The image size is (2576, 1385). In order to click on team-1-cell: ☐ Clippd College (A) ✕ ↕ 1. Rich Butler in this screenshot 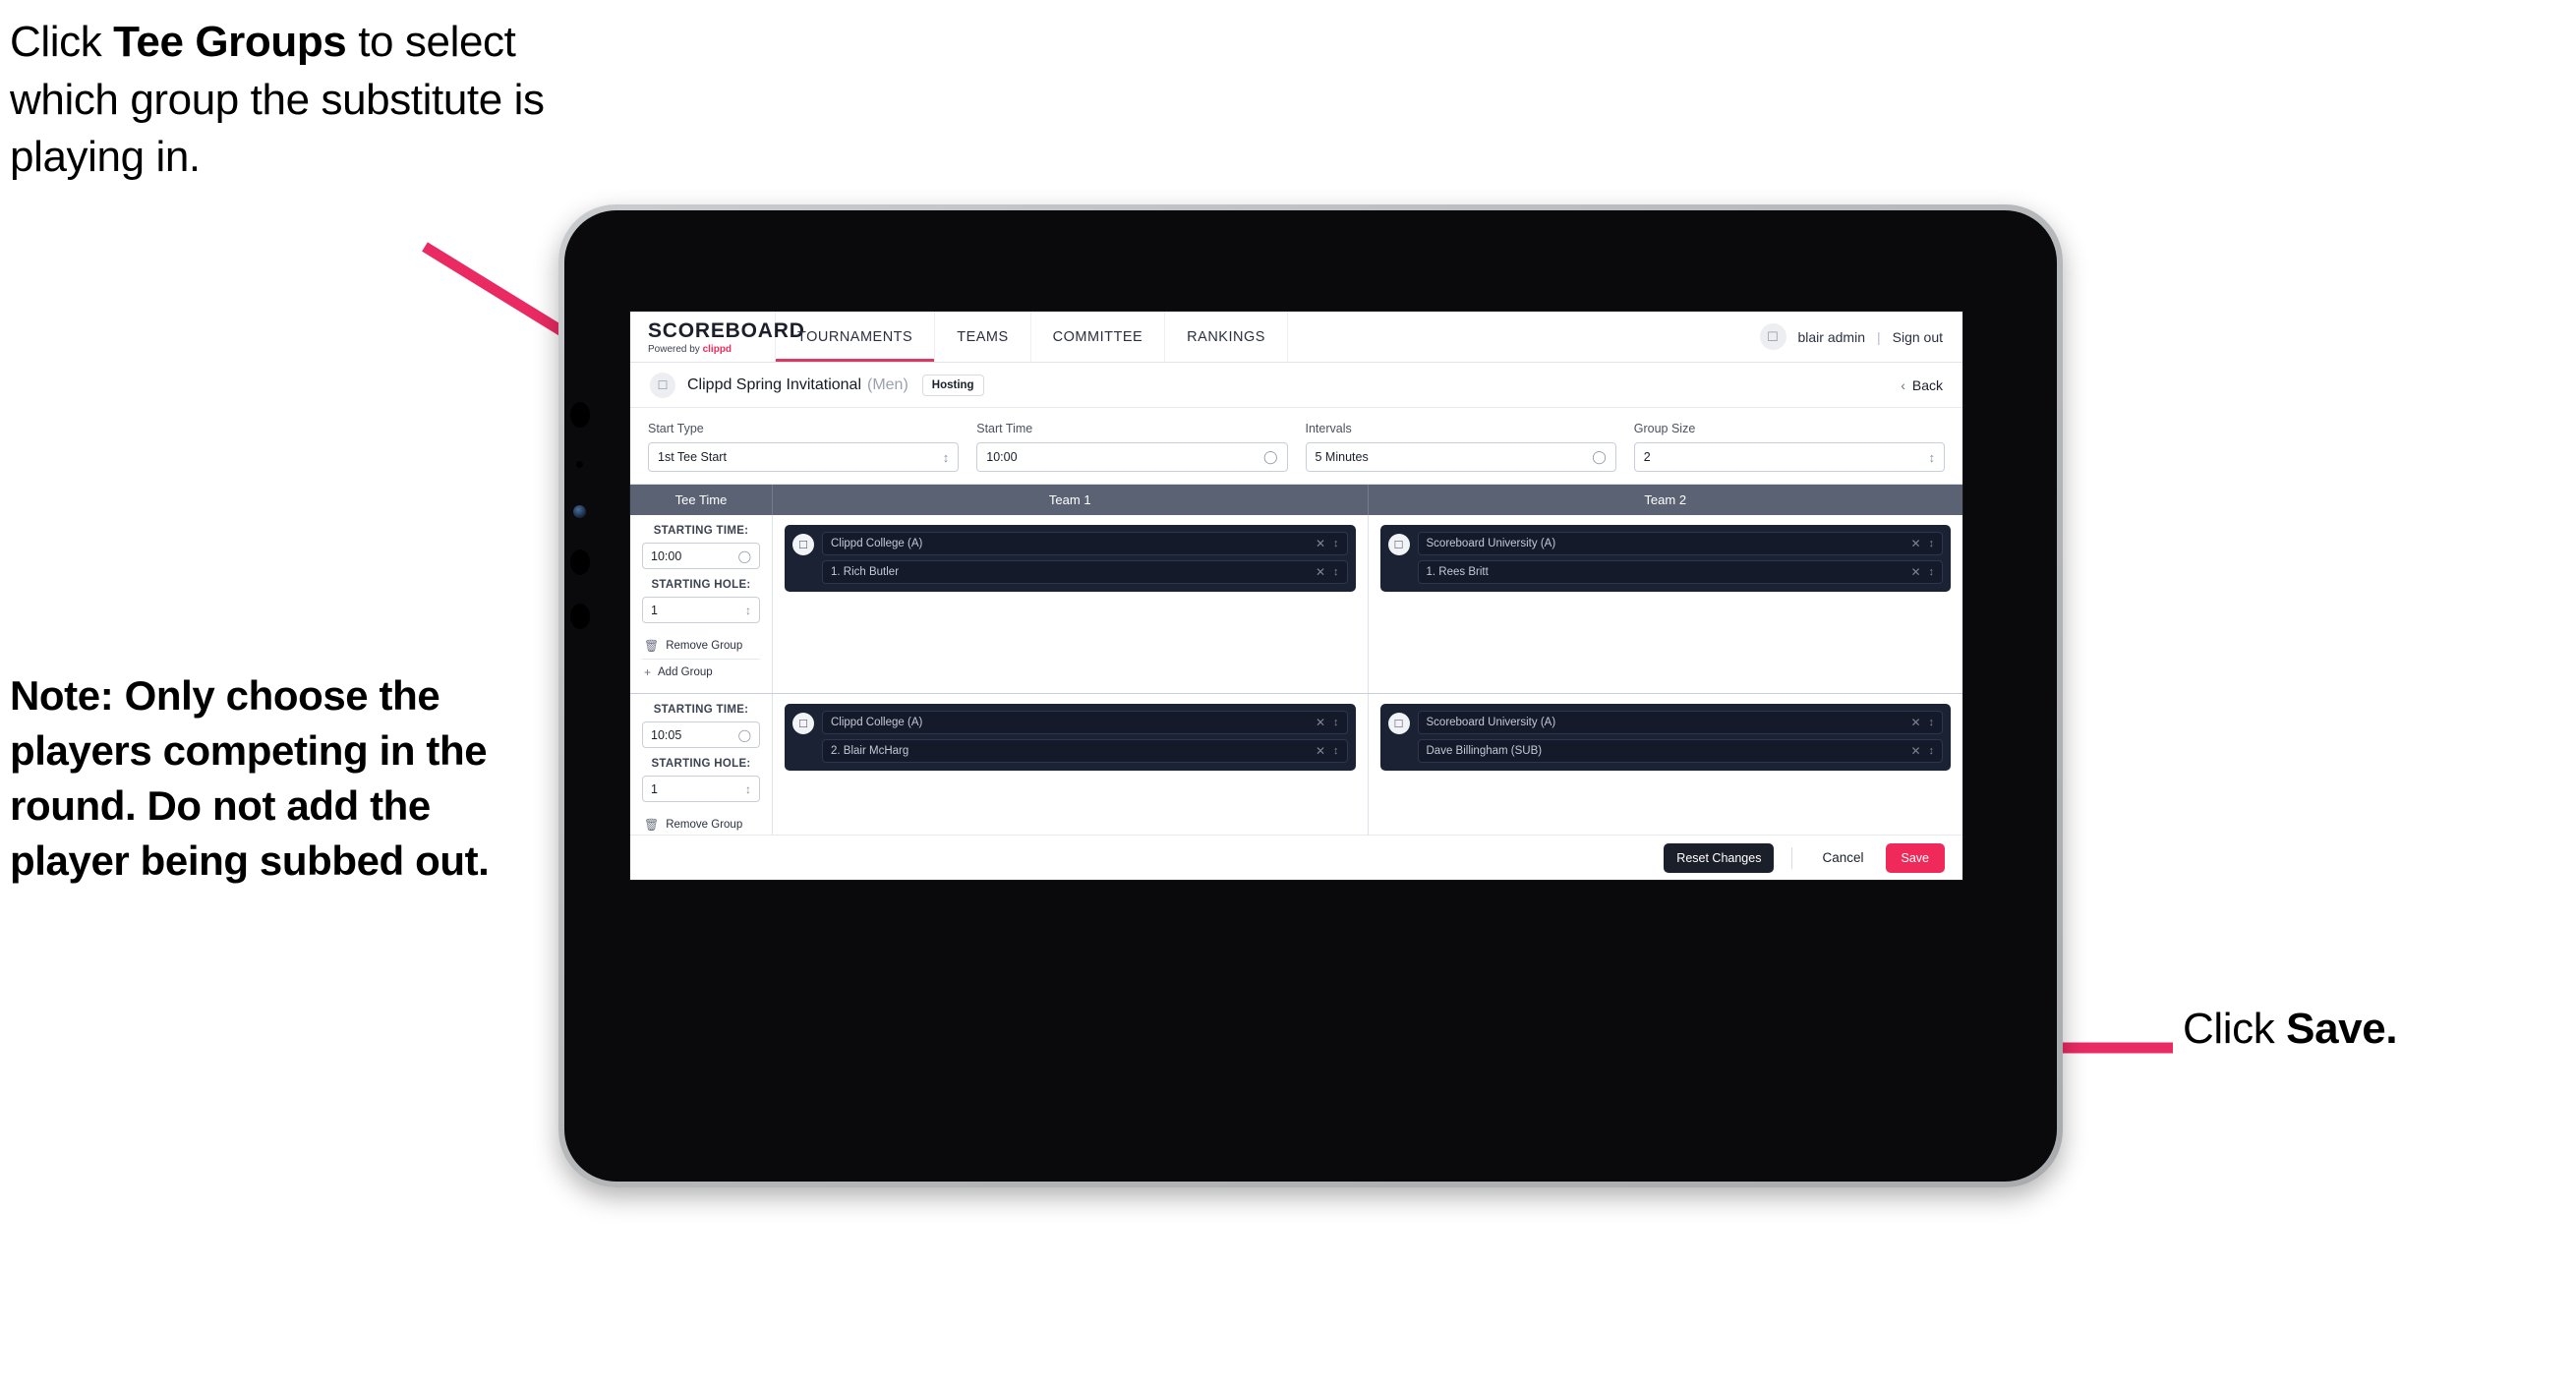, I will do `click(1071, 604)`.